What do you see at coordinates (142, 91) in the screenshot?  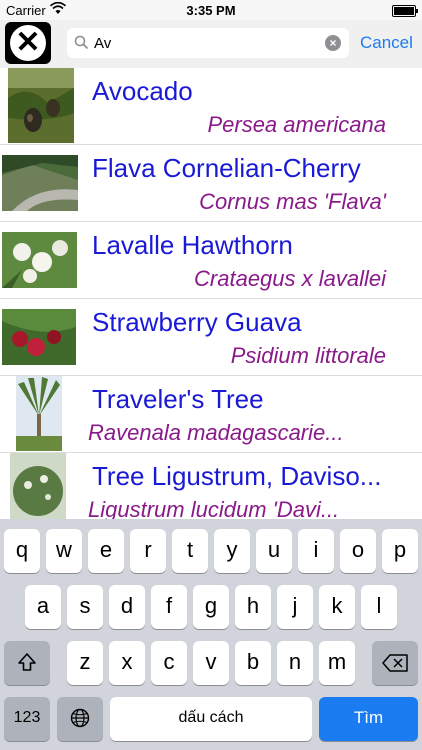 I see `plant-name: Avocado` at bounding box center [142, 91].